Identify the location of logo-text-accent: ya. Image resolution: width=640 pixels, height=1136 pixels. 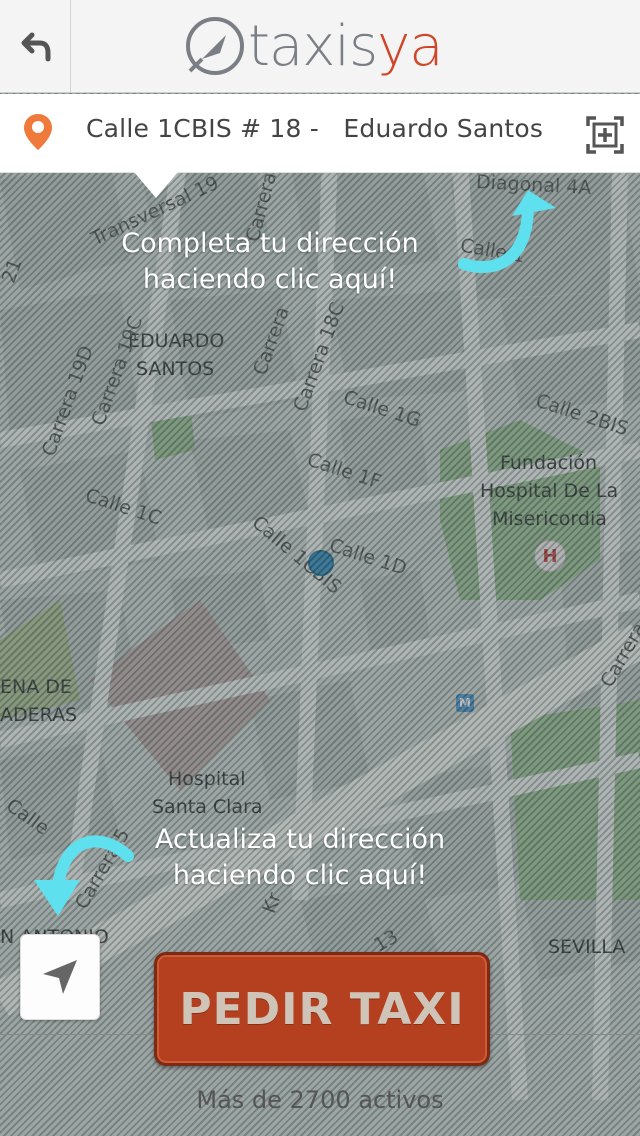
(410, 46).